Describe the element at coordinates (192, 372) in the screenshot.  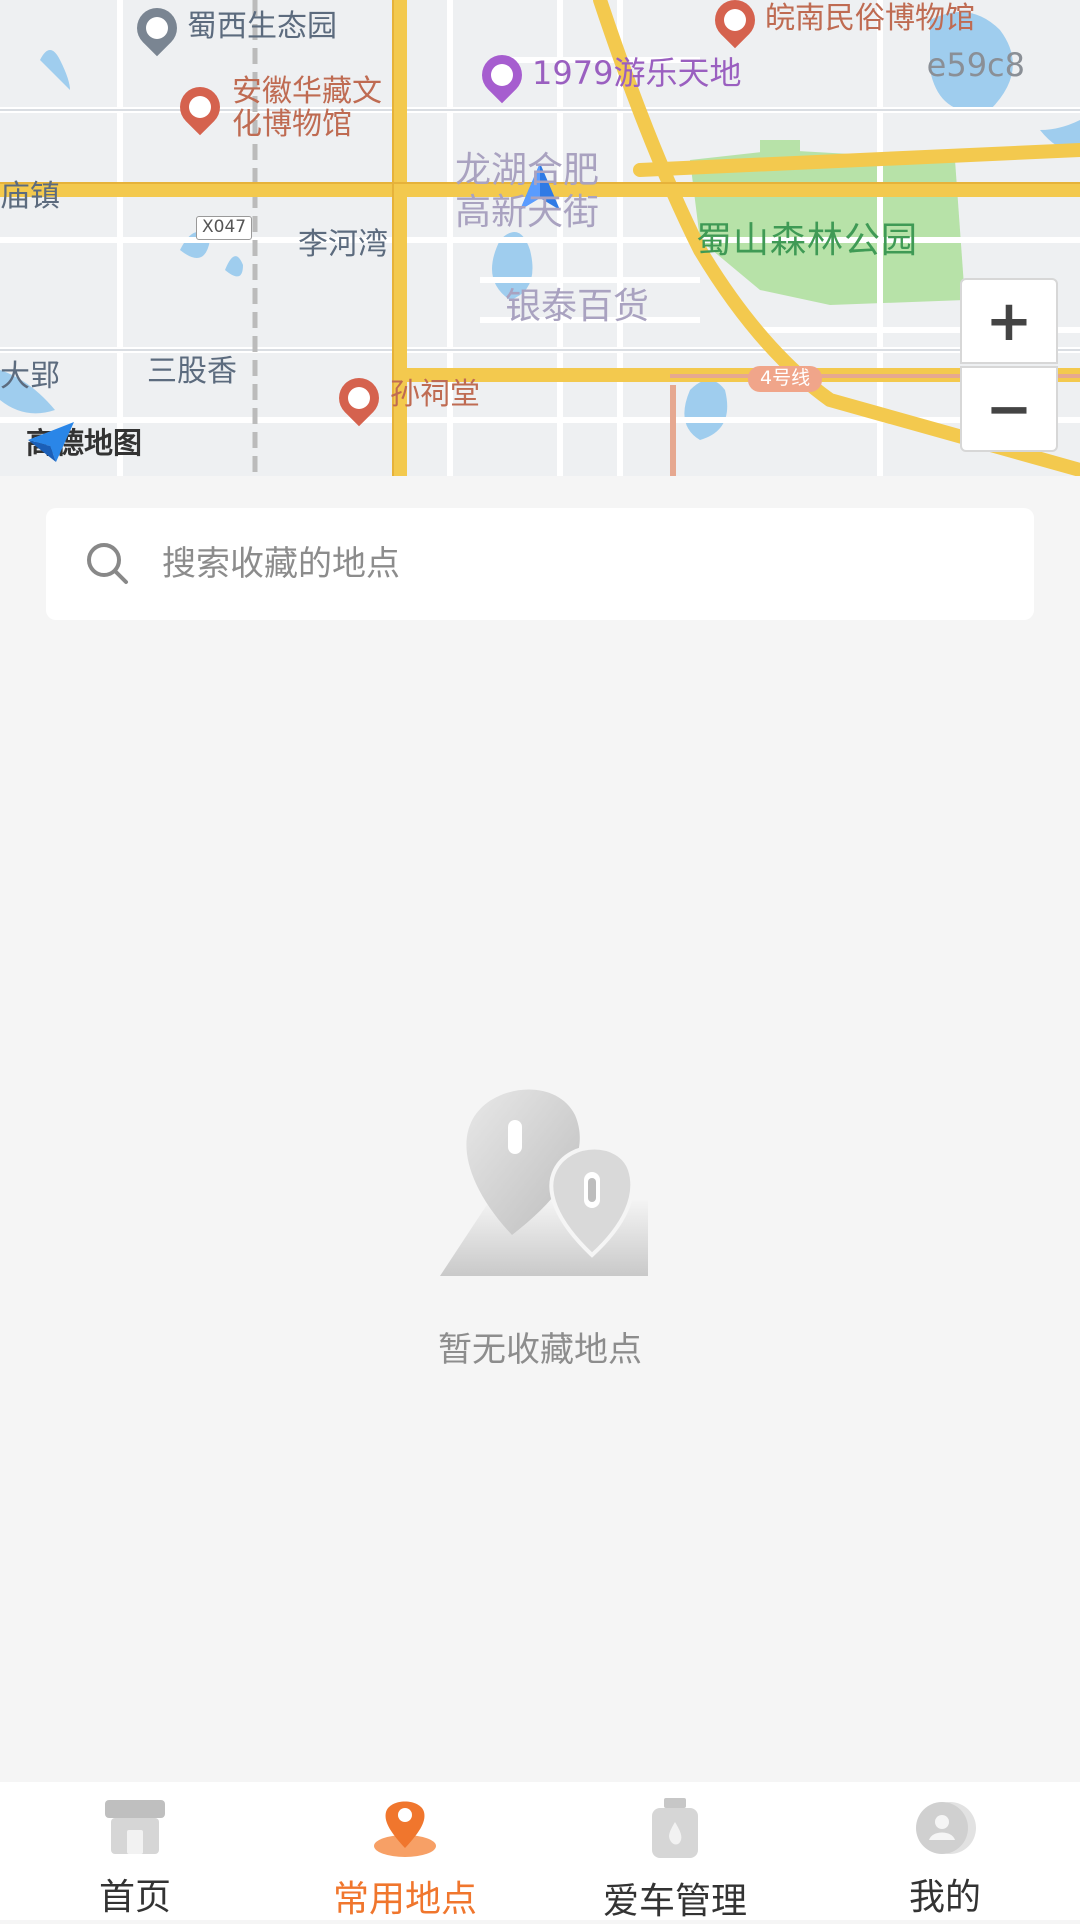
I see `map-label: 三股香` at that location.